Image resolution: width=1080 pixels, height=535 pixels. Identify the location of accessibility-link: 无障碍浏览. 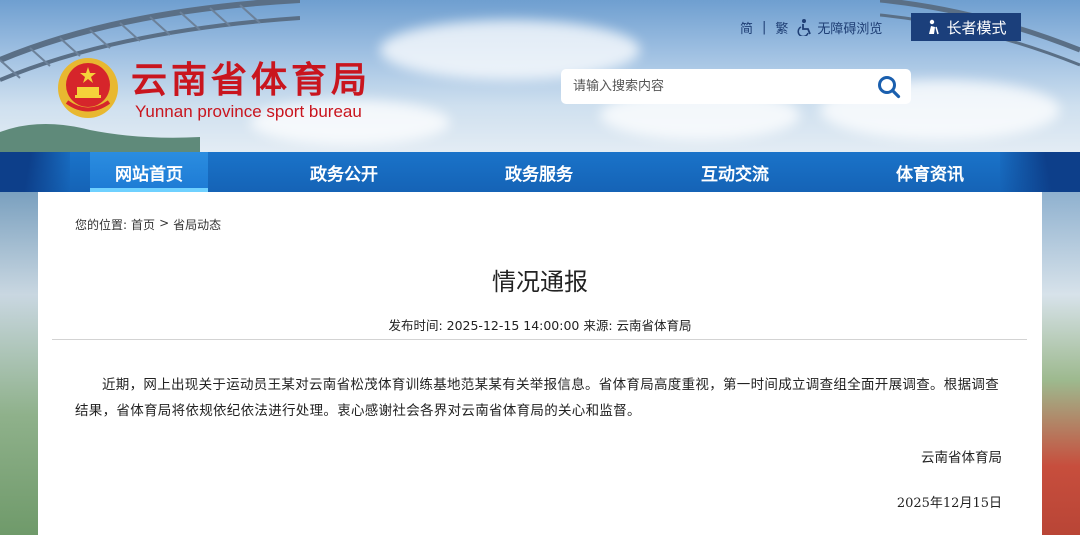
(839, 27).